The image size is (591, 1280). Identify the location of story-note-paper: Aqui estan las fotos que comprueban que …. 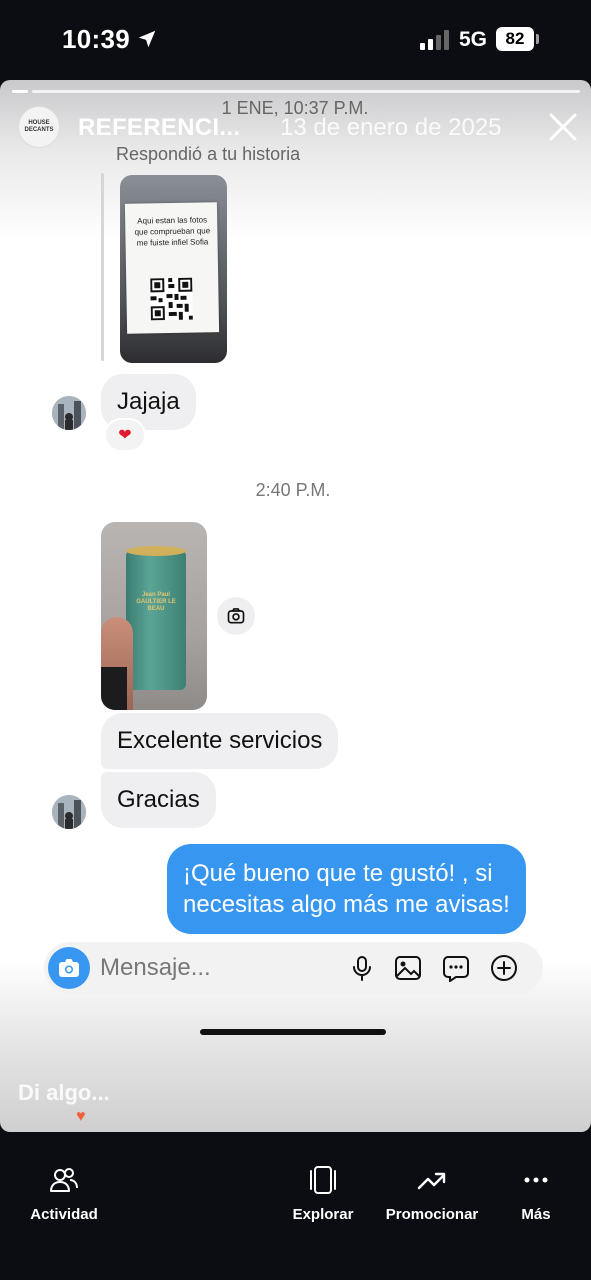
(172, 268).